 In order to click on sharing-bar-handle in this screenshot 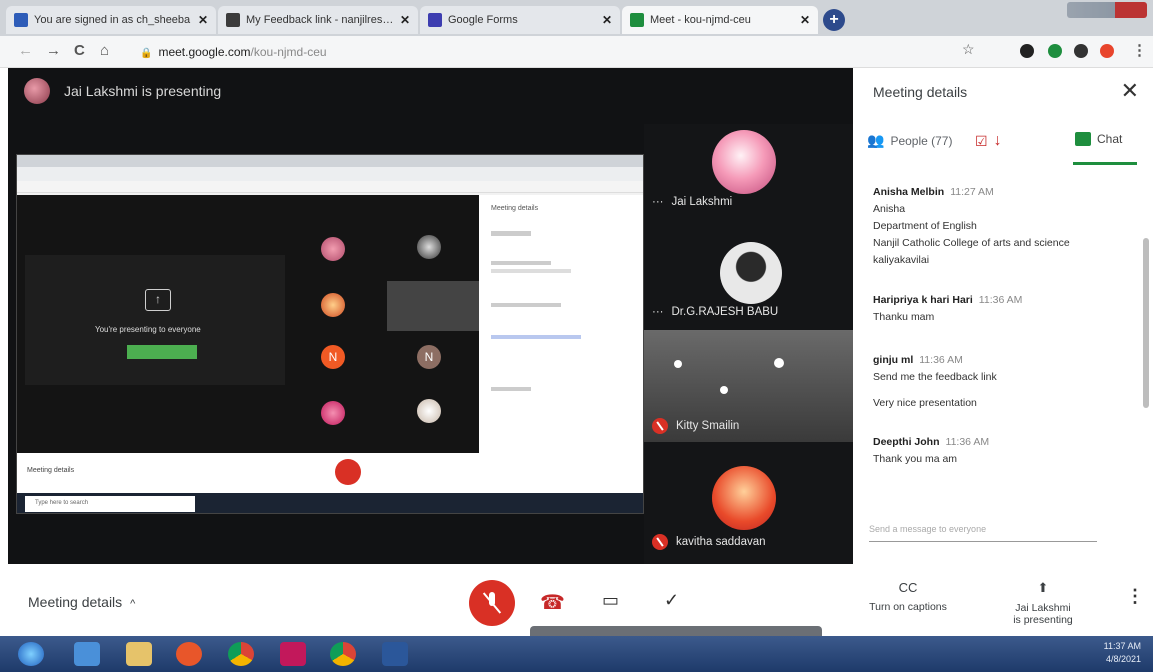, I will do `click(676, 631)`.